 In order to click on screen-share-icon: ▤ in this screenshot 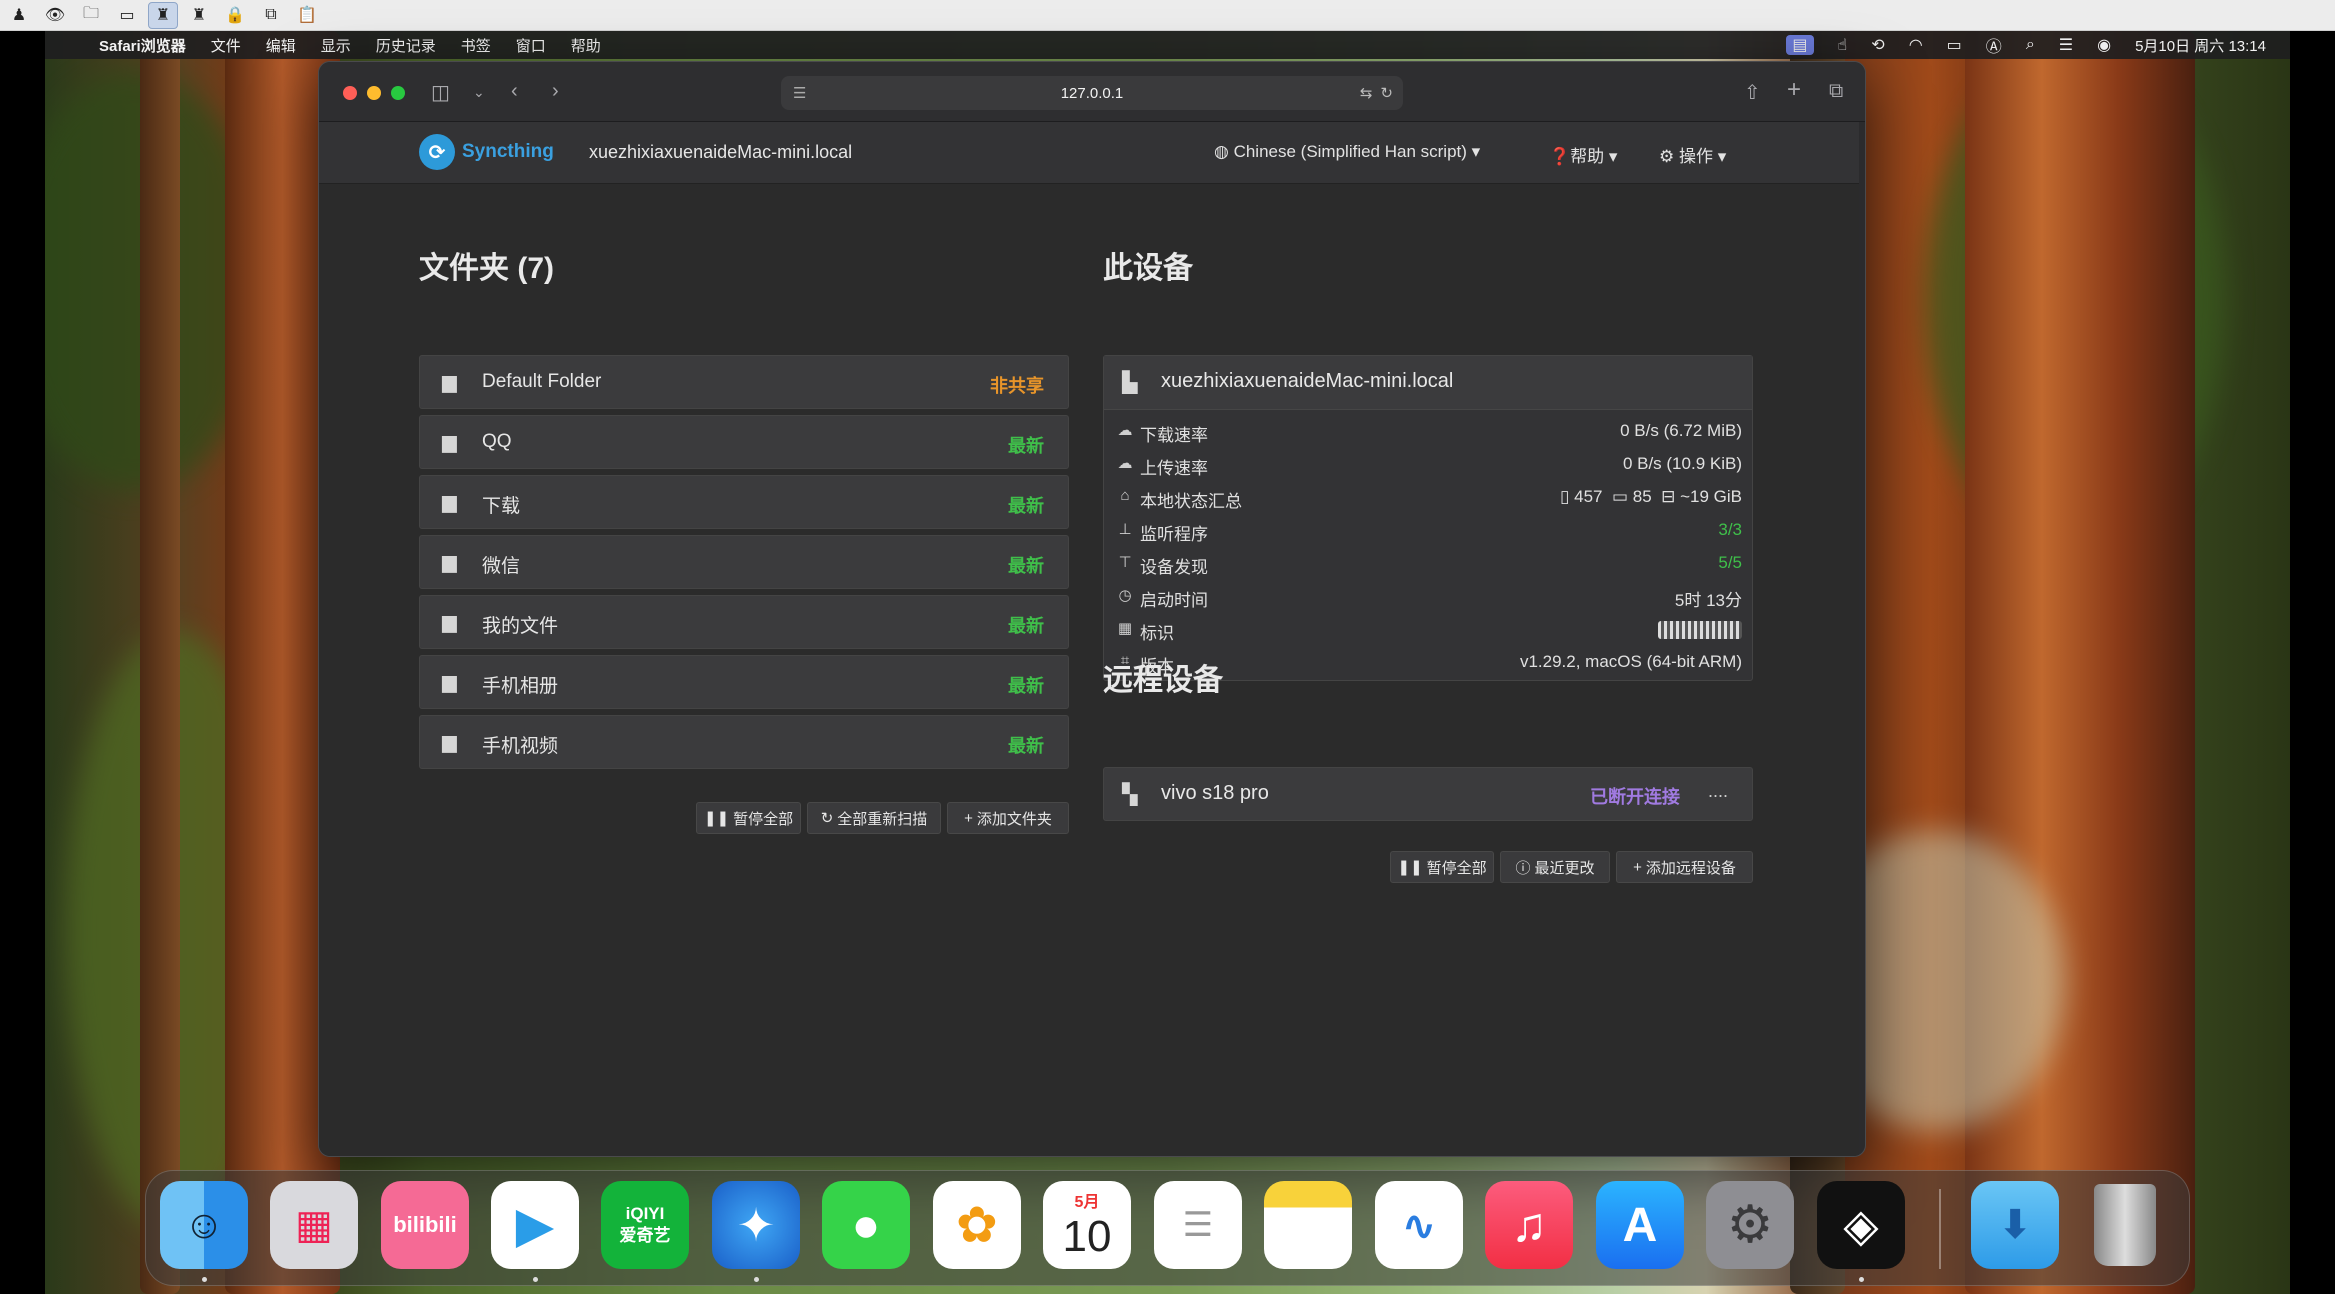, I will do `click(1800, 45)`.